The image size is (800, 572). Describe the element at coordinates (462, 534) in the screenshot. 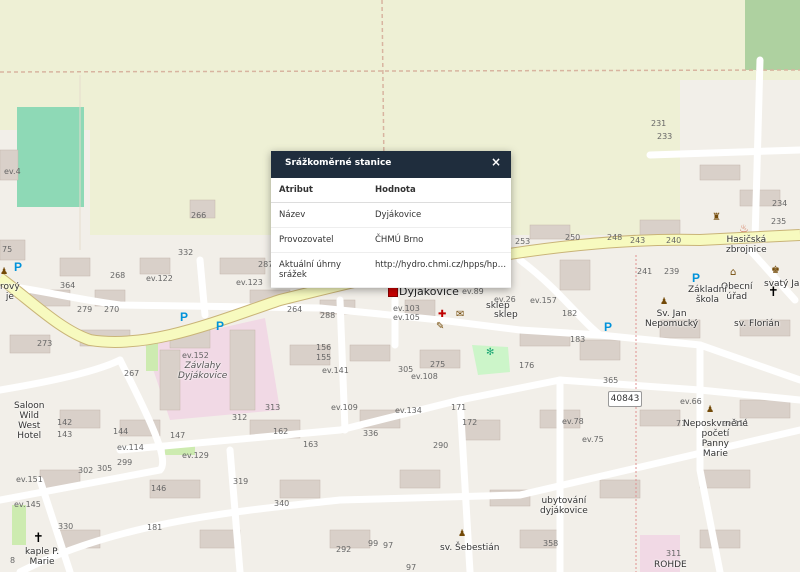

I see `statue-sebestian-icon: ♟` at that location.